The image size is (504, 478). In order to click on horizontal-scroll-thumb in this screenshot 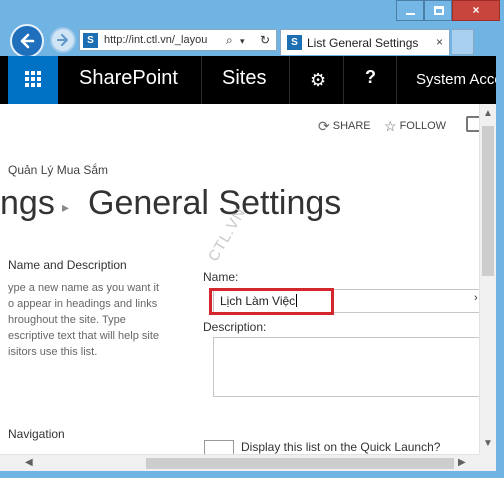, I will do `click(300, 463)`.